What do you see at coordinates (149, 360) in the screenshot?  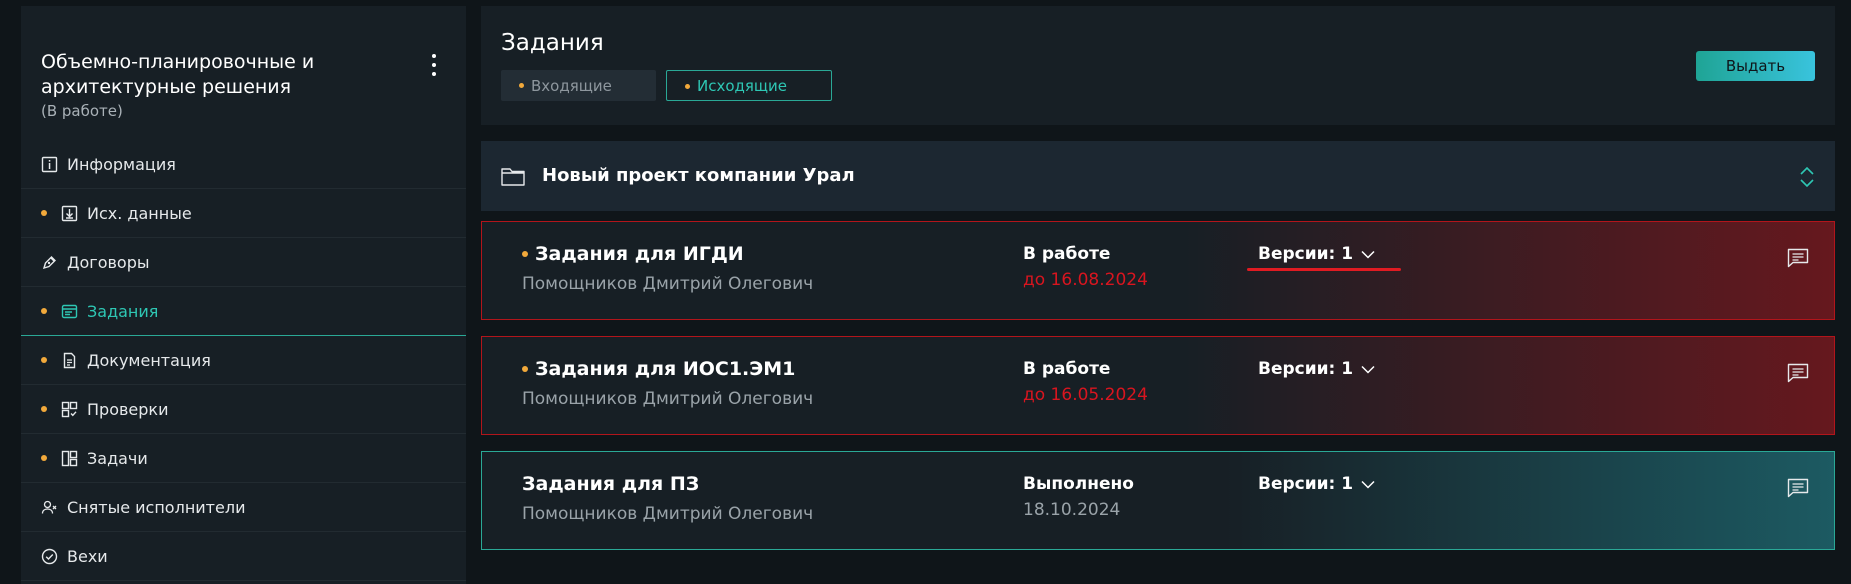 I see `sidebar-item-label: Документация` at bounding box center [149, 360].